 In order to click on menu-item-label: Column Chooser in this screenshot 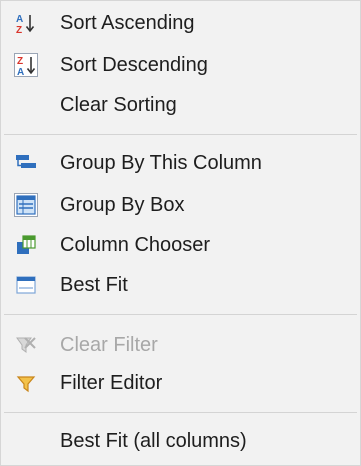, I will do `click(135, 245)`.